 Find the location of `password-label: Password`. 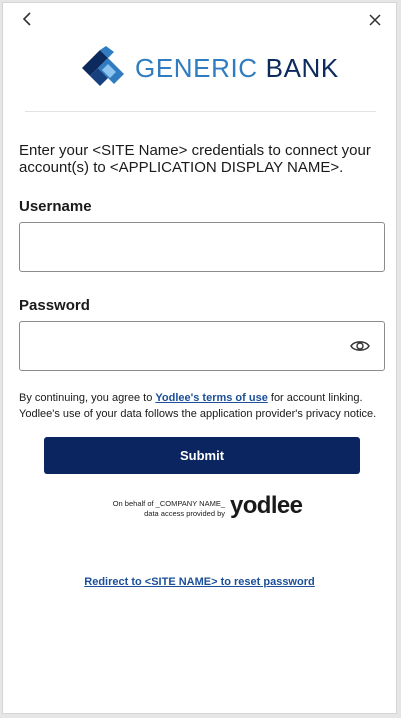

password-label: Password is located at coordinates (54, 305).